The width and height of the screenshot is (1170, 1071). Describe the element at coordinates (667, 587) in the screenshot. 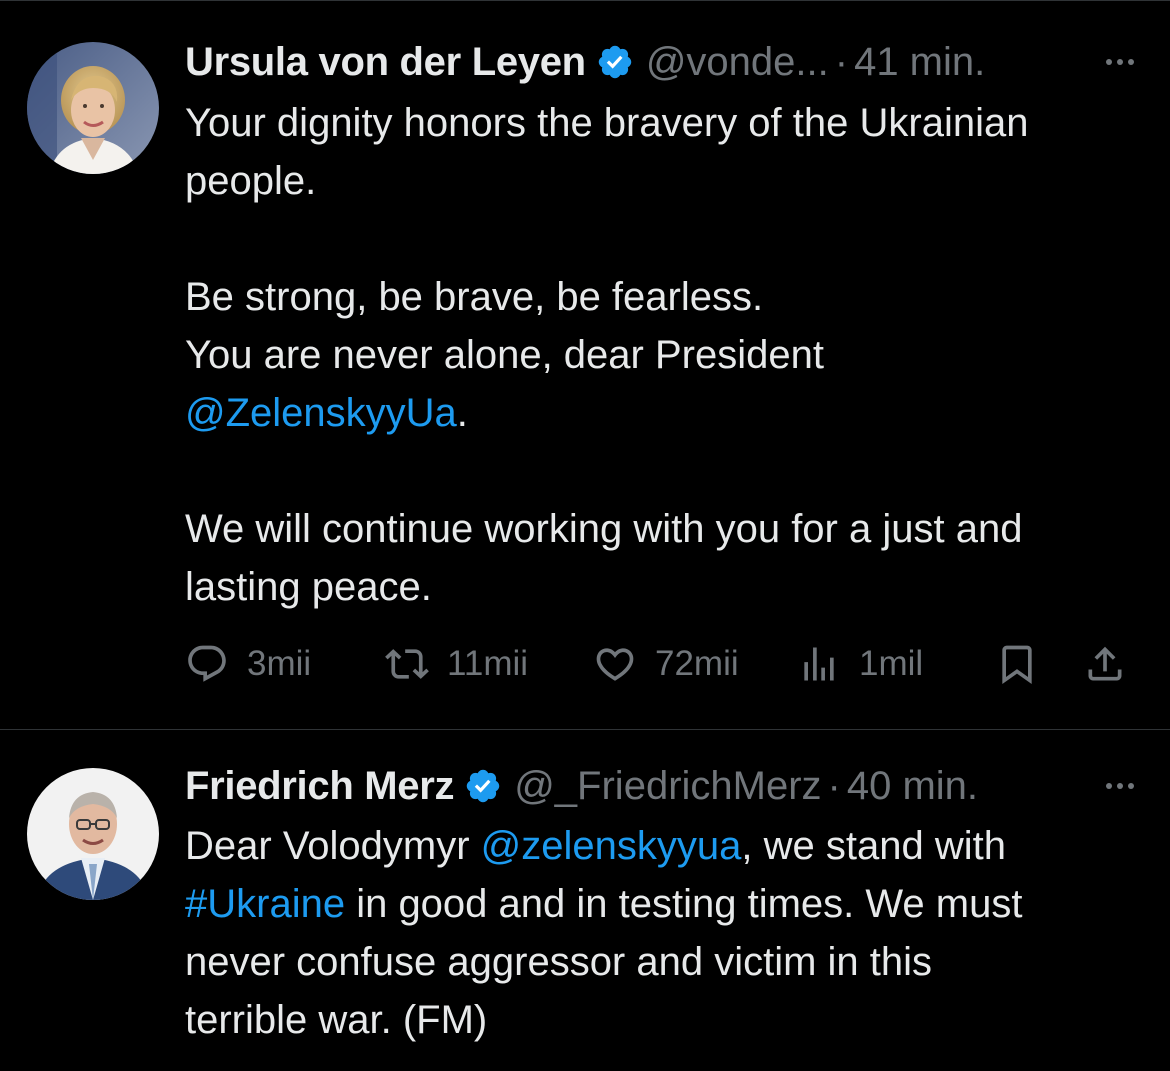

I see `text-line: lasting peace.` at that location.